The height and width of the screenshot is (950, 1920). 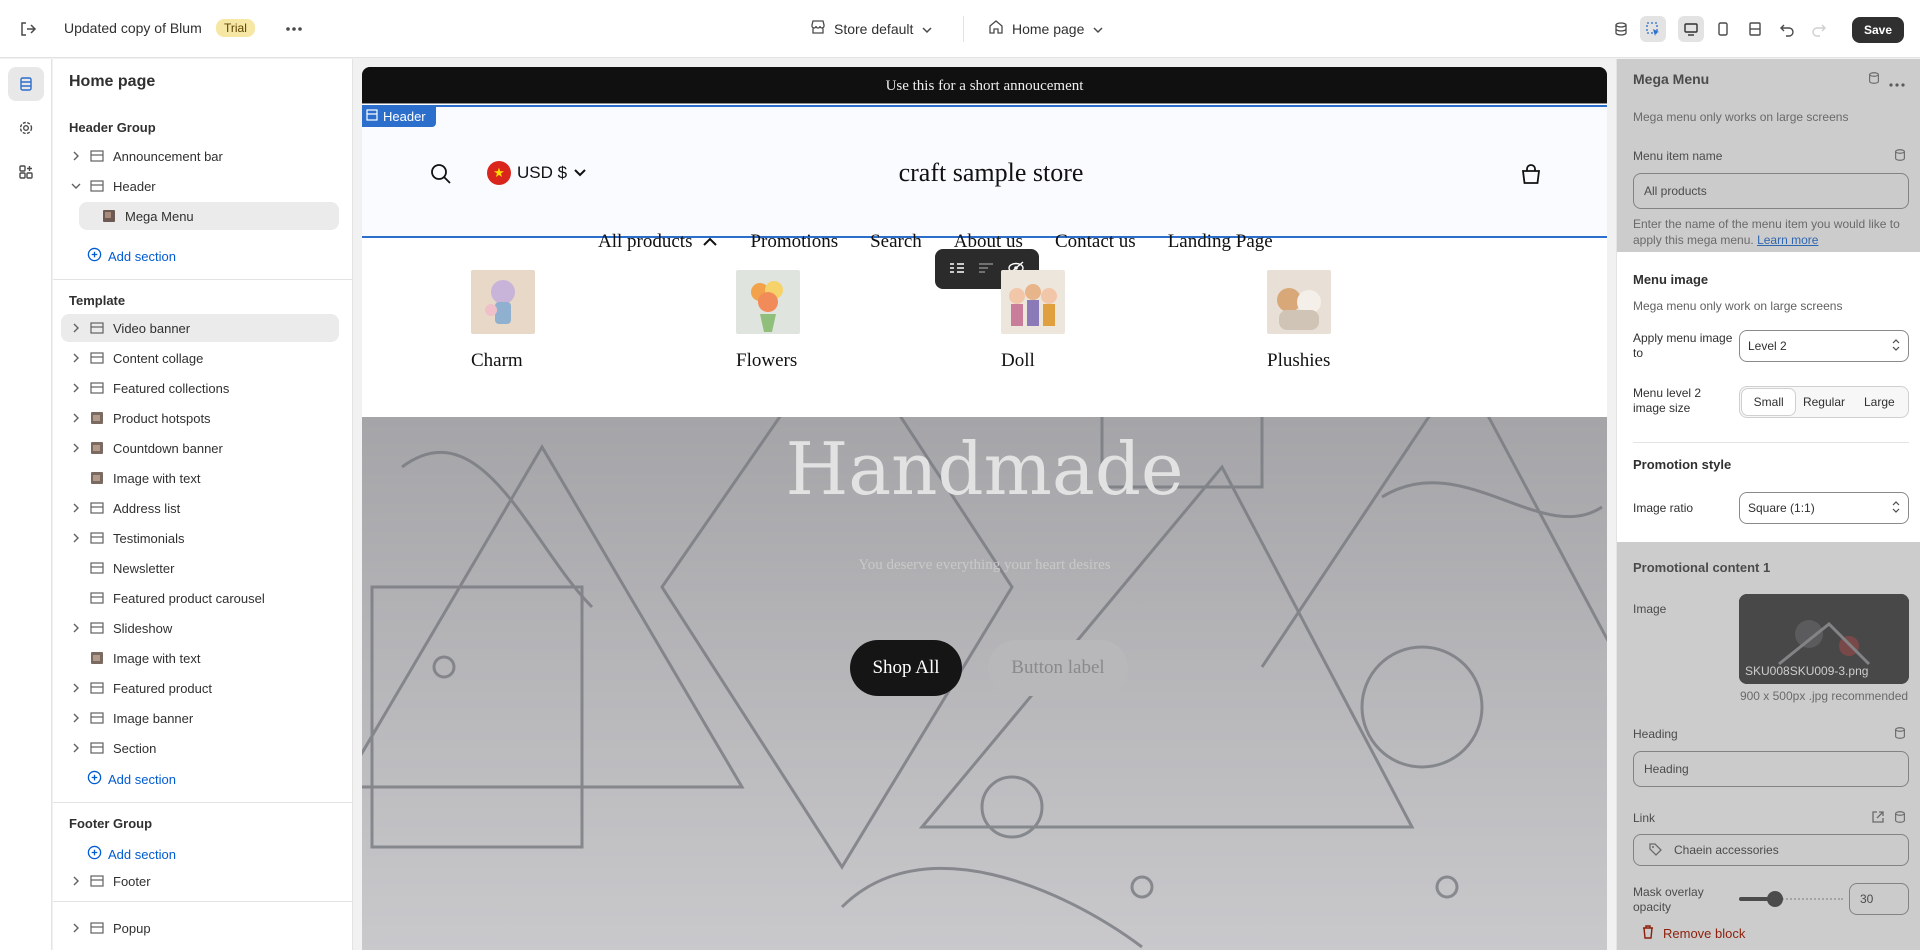 I want to click on mega-menu-item: Doll, so click(x=1061, y=321).